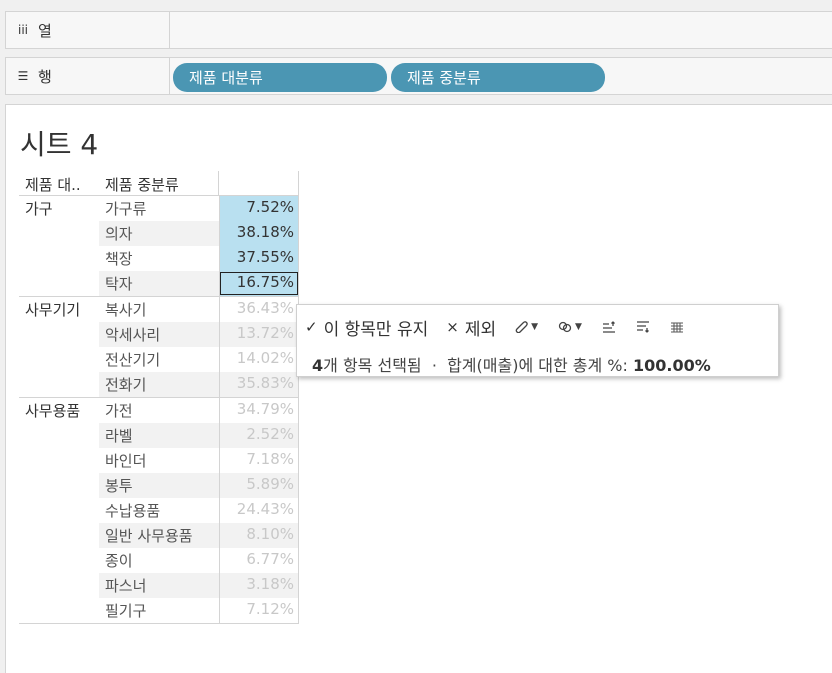  Describe the element at coordinates (199, 208) in the screenshot. I see `table-row: 가구류 7.52%` at that location.